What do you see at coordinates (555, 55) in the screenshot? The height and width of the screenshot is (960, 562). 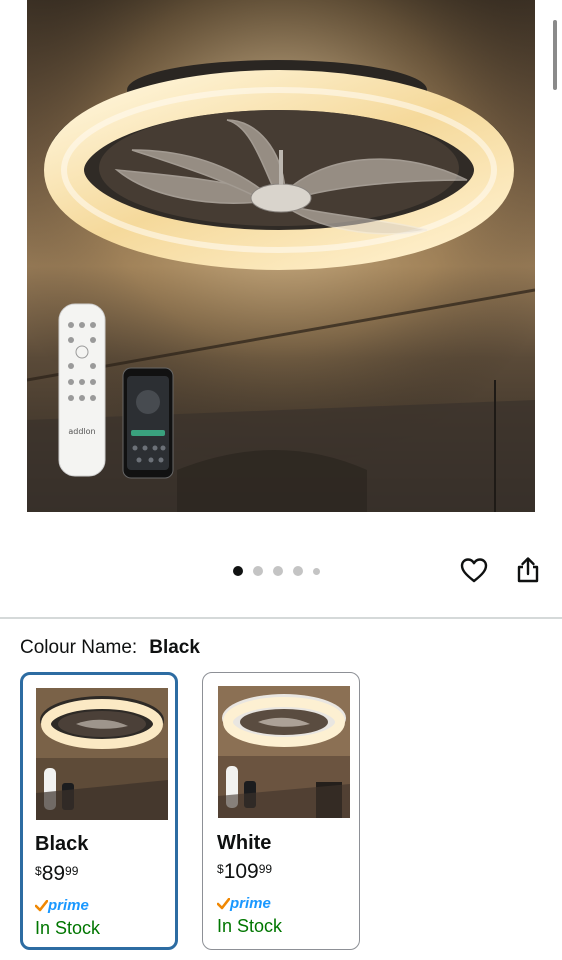 I see `scrollbar-thumb` at bounding box center [555, 55].